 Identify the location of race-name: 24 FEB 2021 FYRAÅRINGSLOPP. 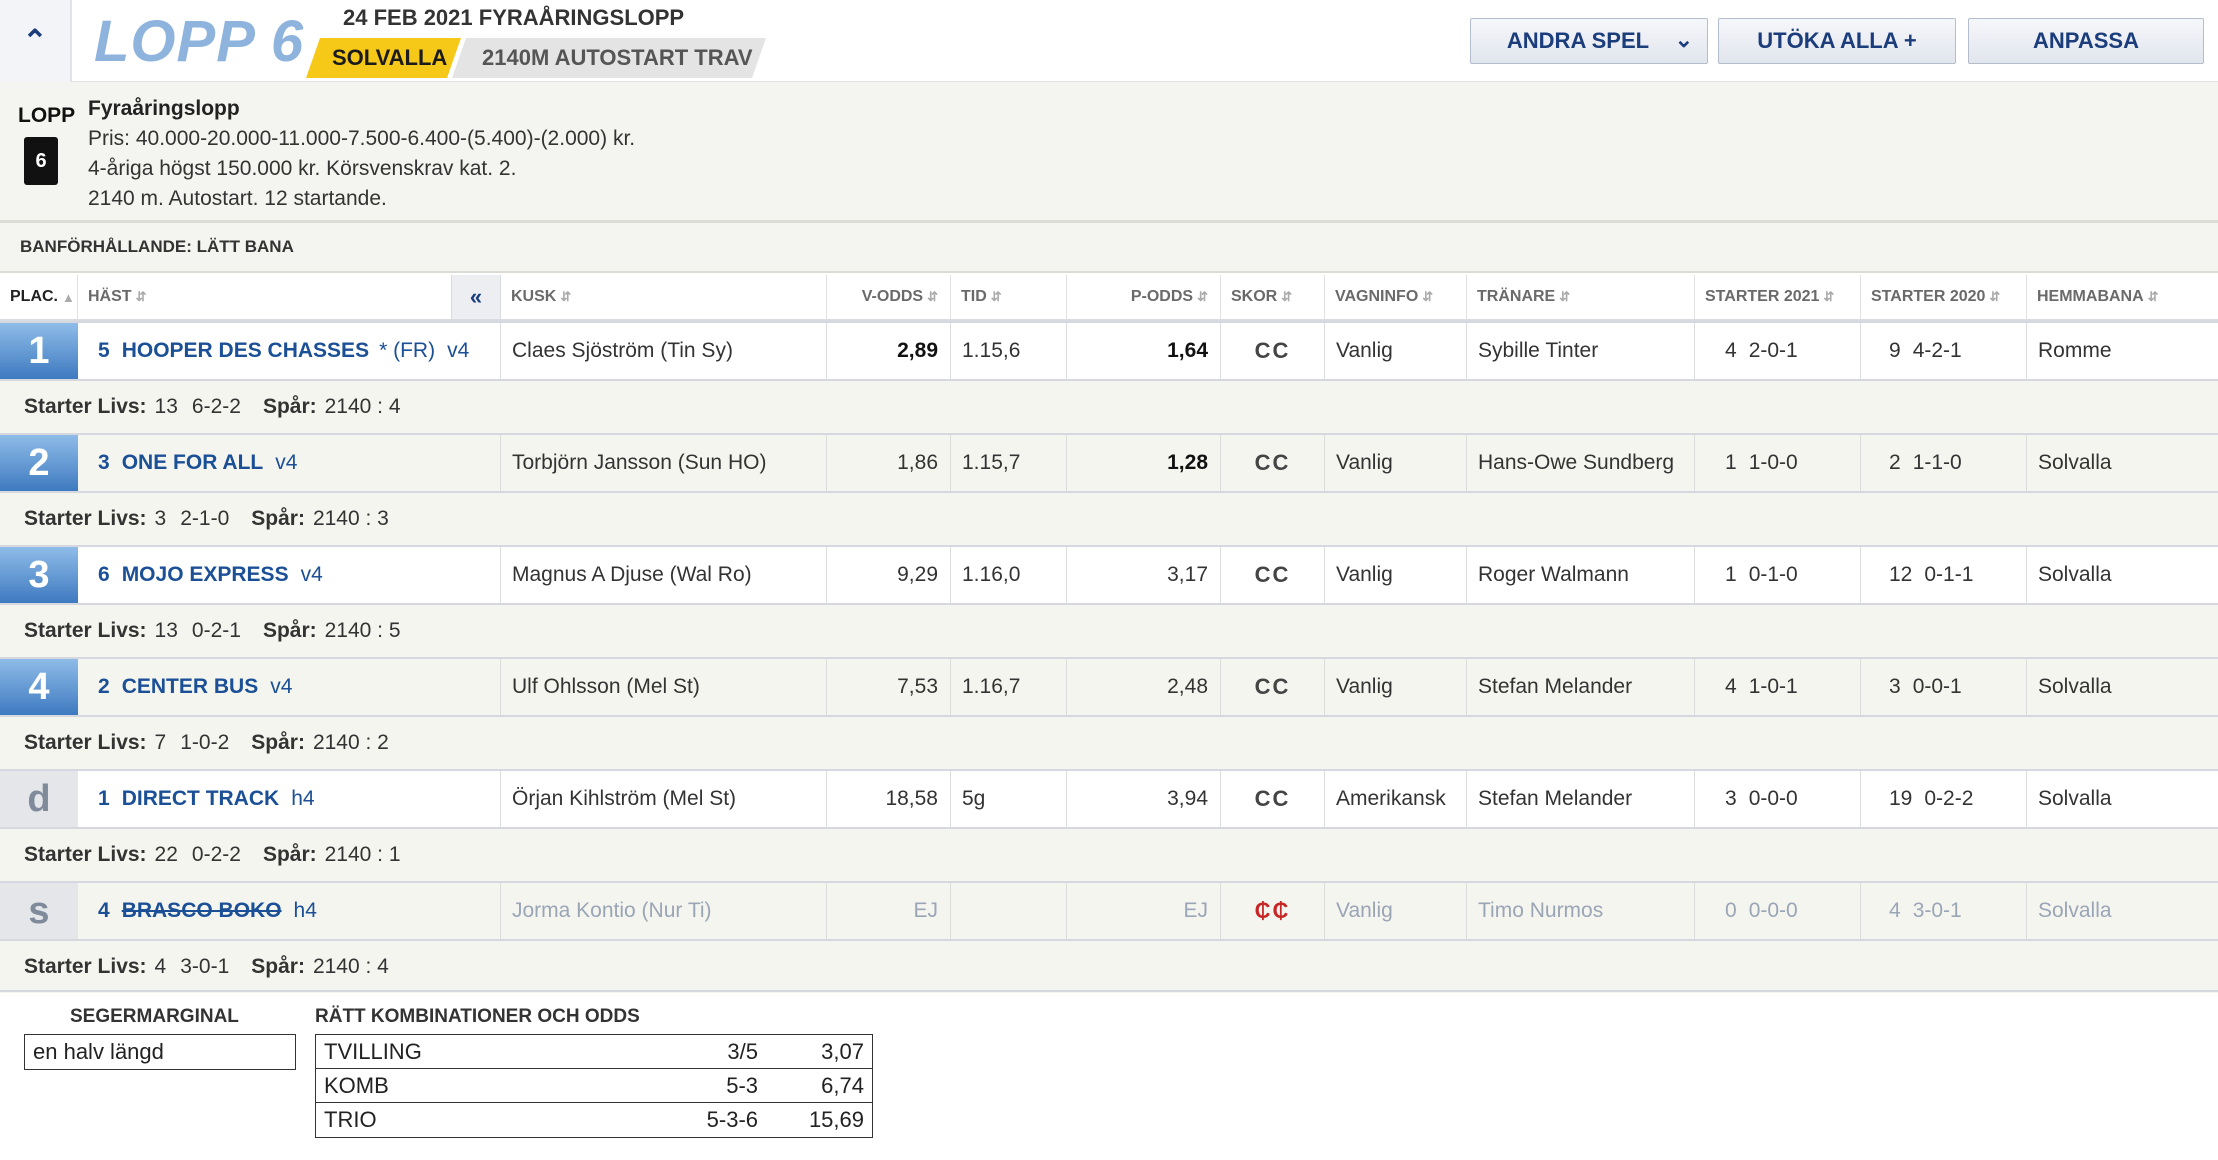
(514, 17).